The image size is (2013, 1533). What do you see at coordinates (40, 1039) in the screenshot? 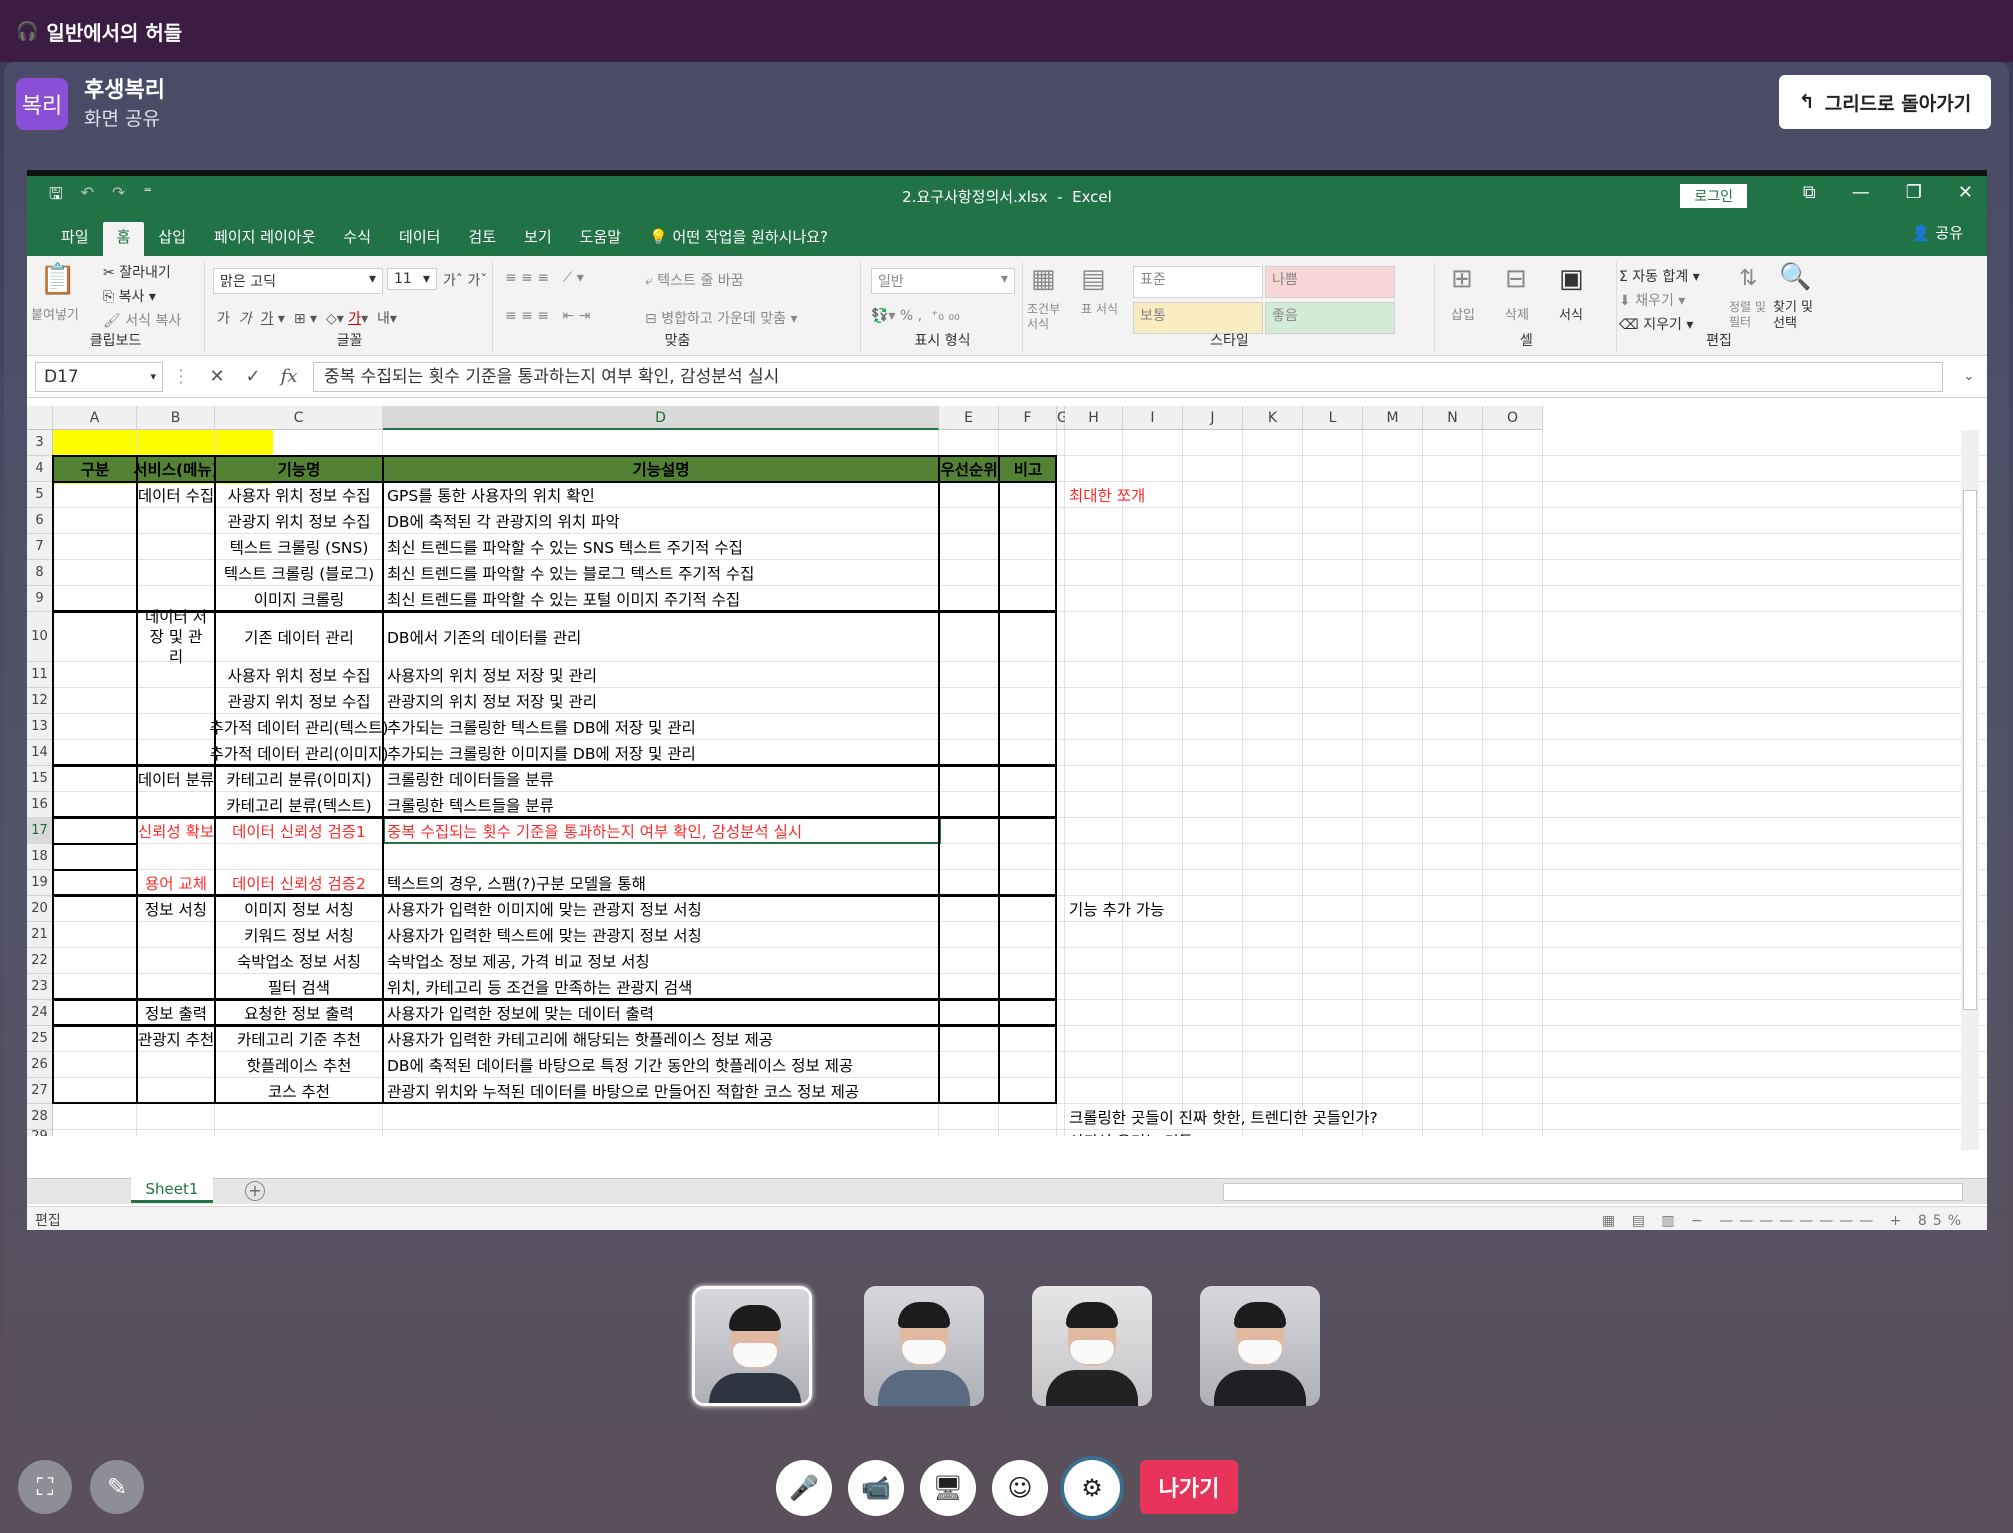
I see `row-header-25: 25` at bounding box center [40, 1039].